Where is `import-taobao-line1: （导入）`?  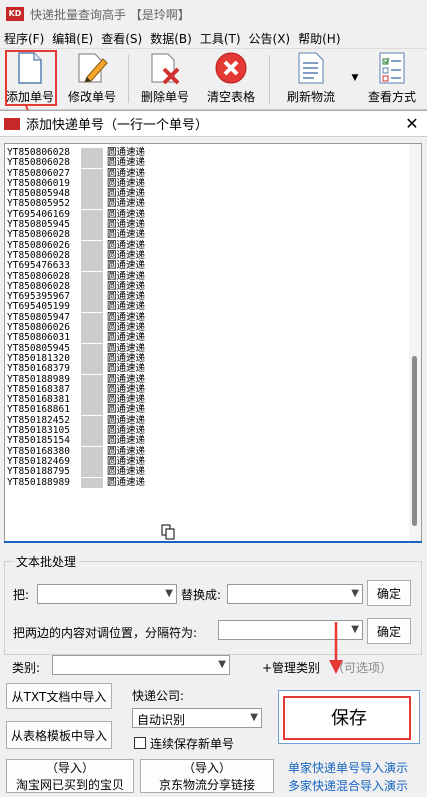
import-taobao-line1: （导入） is located at coordinates (69, 768).